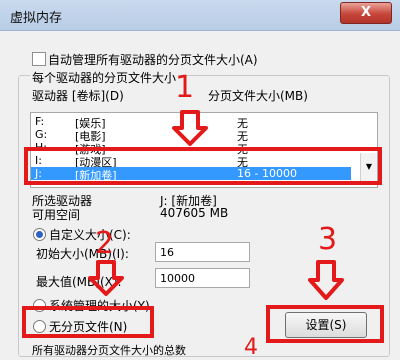 The image size is (400, 360). Describe the element at coordinates (202, 252) in the screenshot. I see `initial-size-input: 16` at that location.